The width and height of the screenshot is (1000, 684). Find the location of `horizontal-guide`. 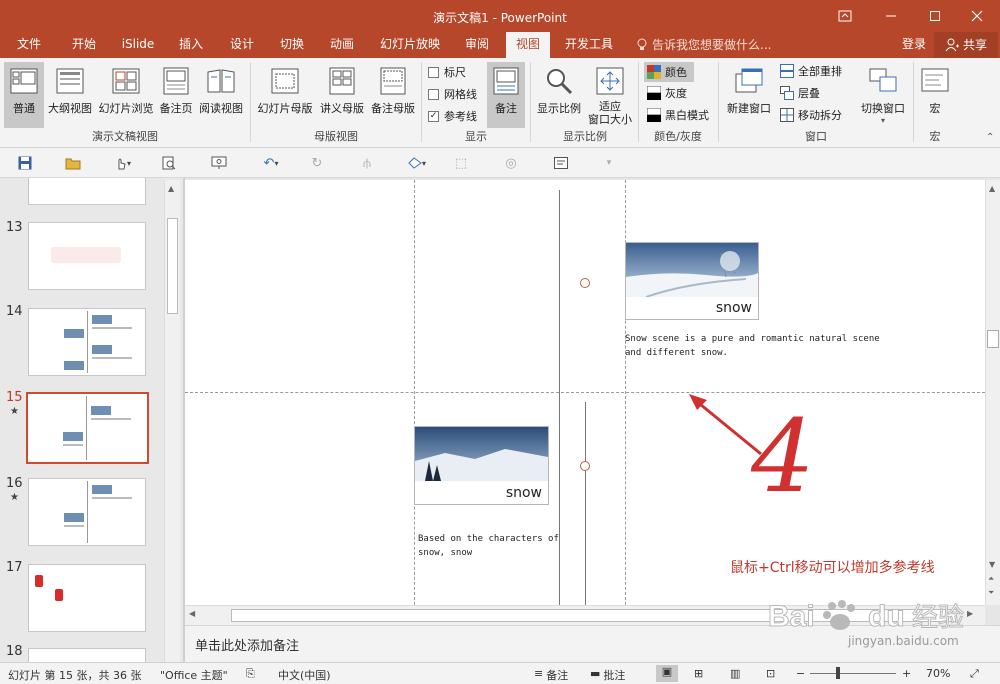

horizontal-guide is located at coordinates (585, 392).